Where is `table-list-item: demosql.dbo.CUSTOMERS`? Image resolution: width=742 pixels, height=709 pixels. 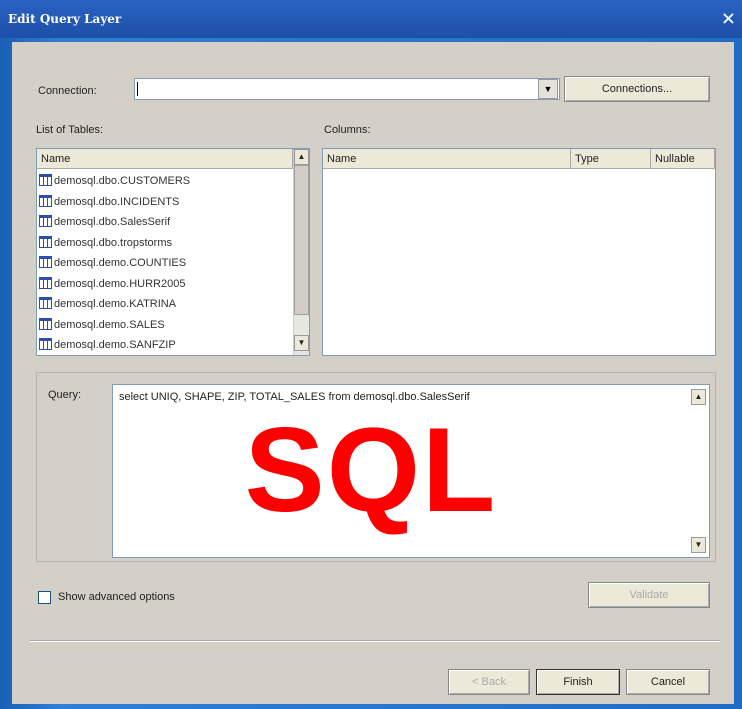
table-list-item: demosql.dbo.CUSTOMERS is located at coordinates (114, 181).